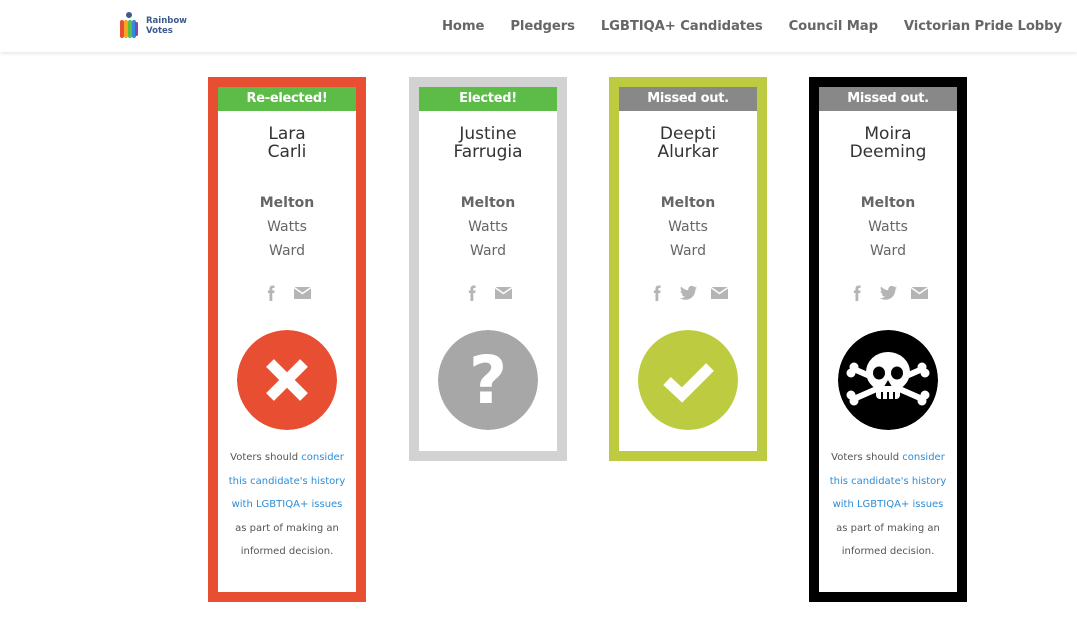  What do you see at coordinates (287, 380) in the screenshot?
I see `cross-icon` at bounding box center [287, 380].